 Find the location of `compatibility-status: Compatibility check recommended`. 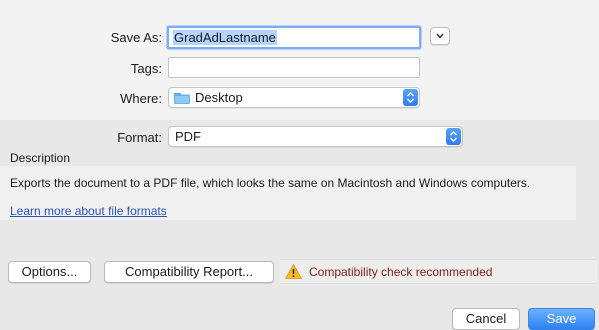

compatibility-status: Compatibility check recommended is located at coordinates (438, 271).